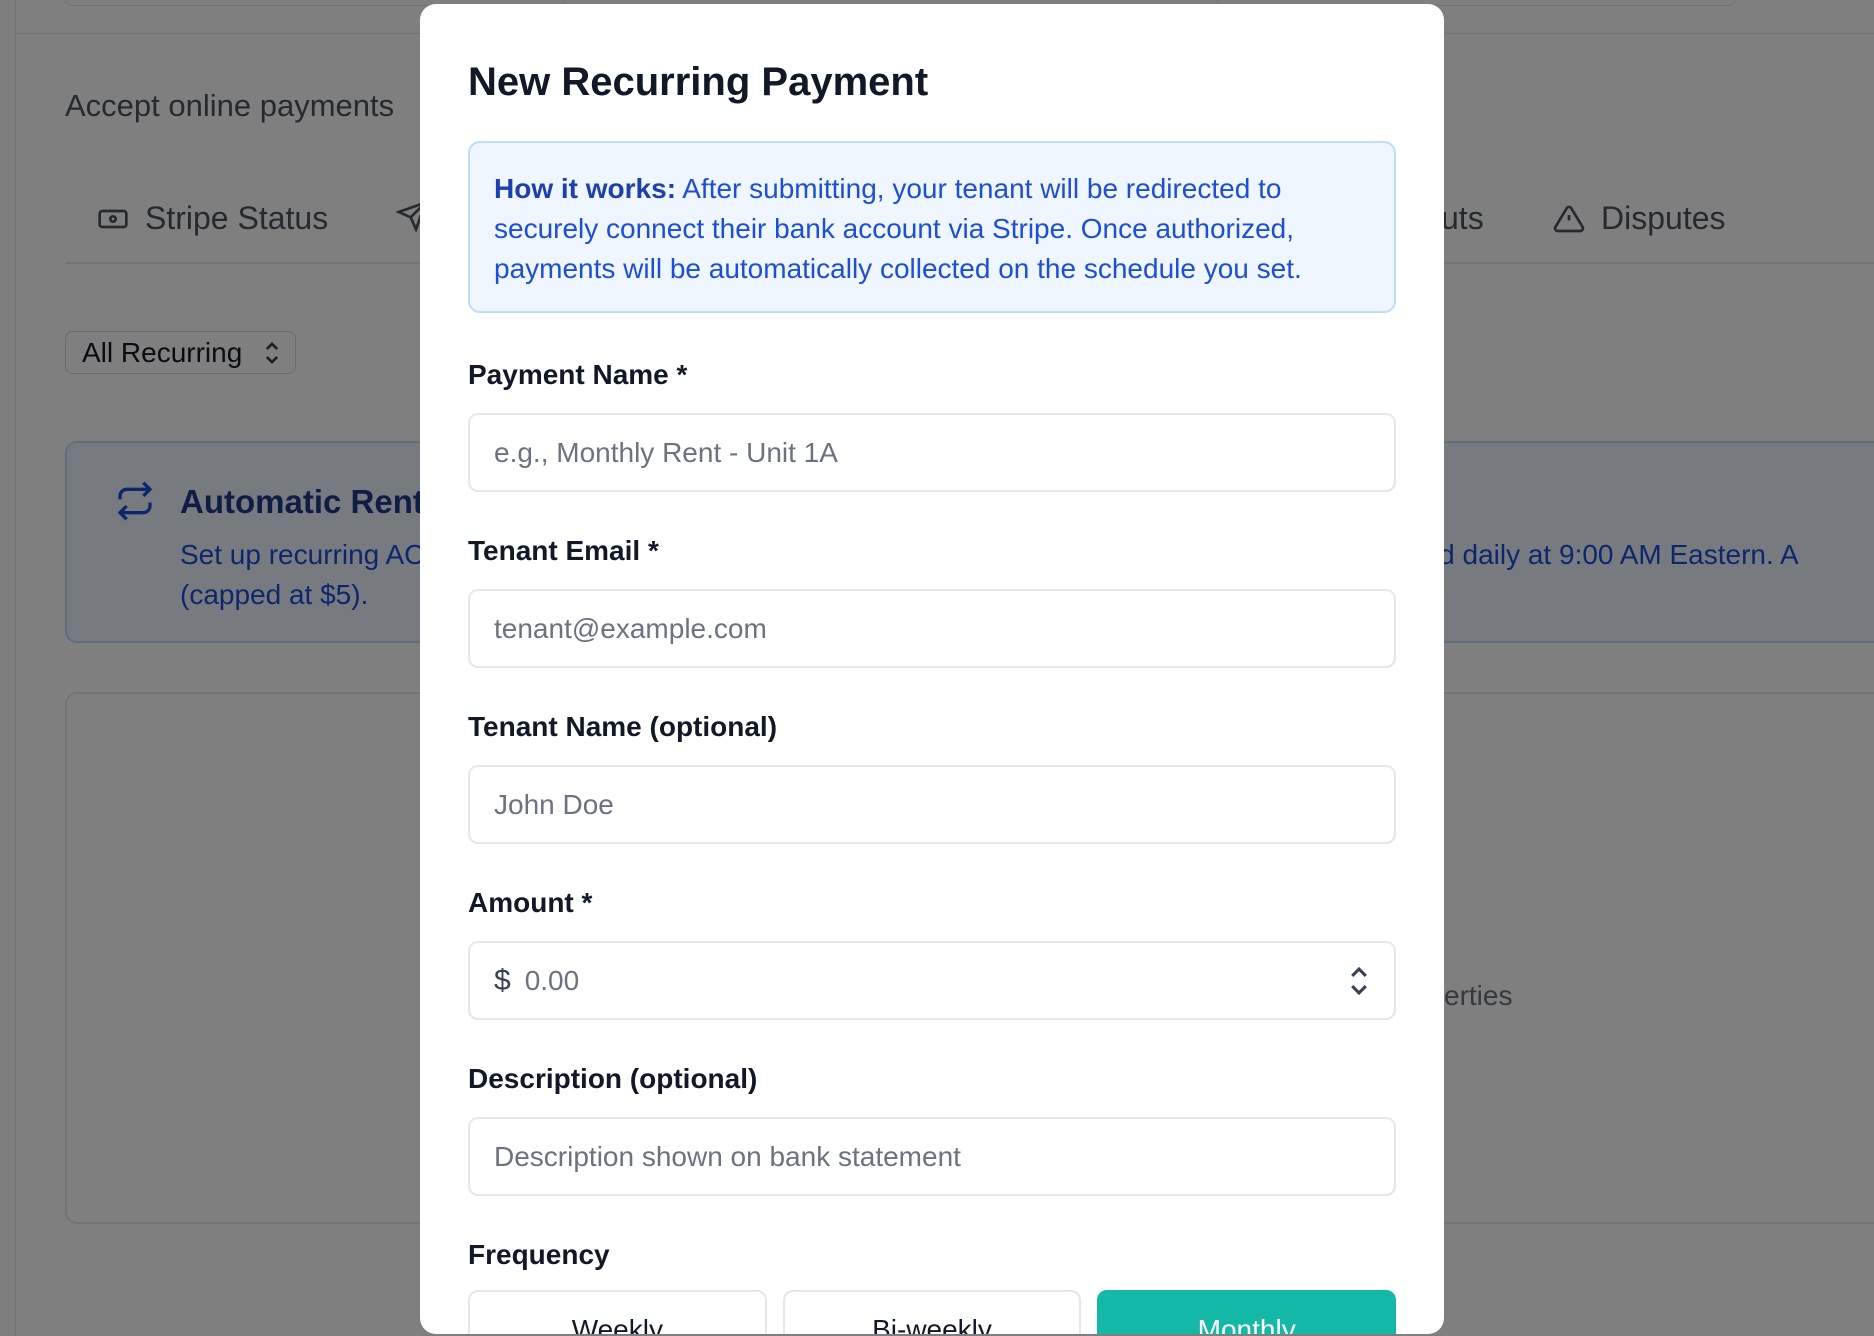  What do you see at coordinates (698, 82) in the screenshot?
I see `modal-title: New Recurring Payment` at bounding box center [698, 82].